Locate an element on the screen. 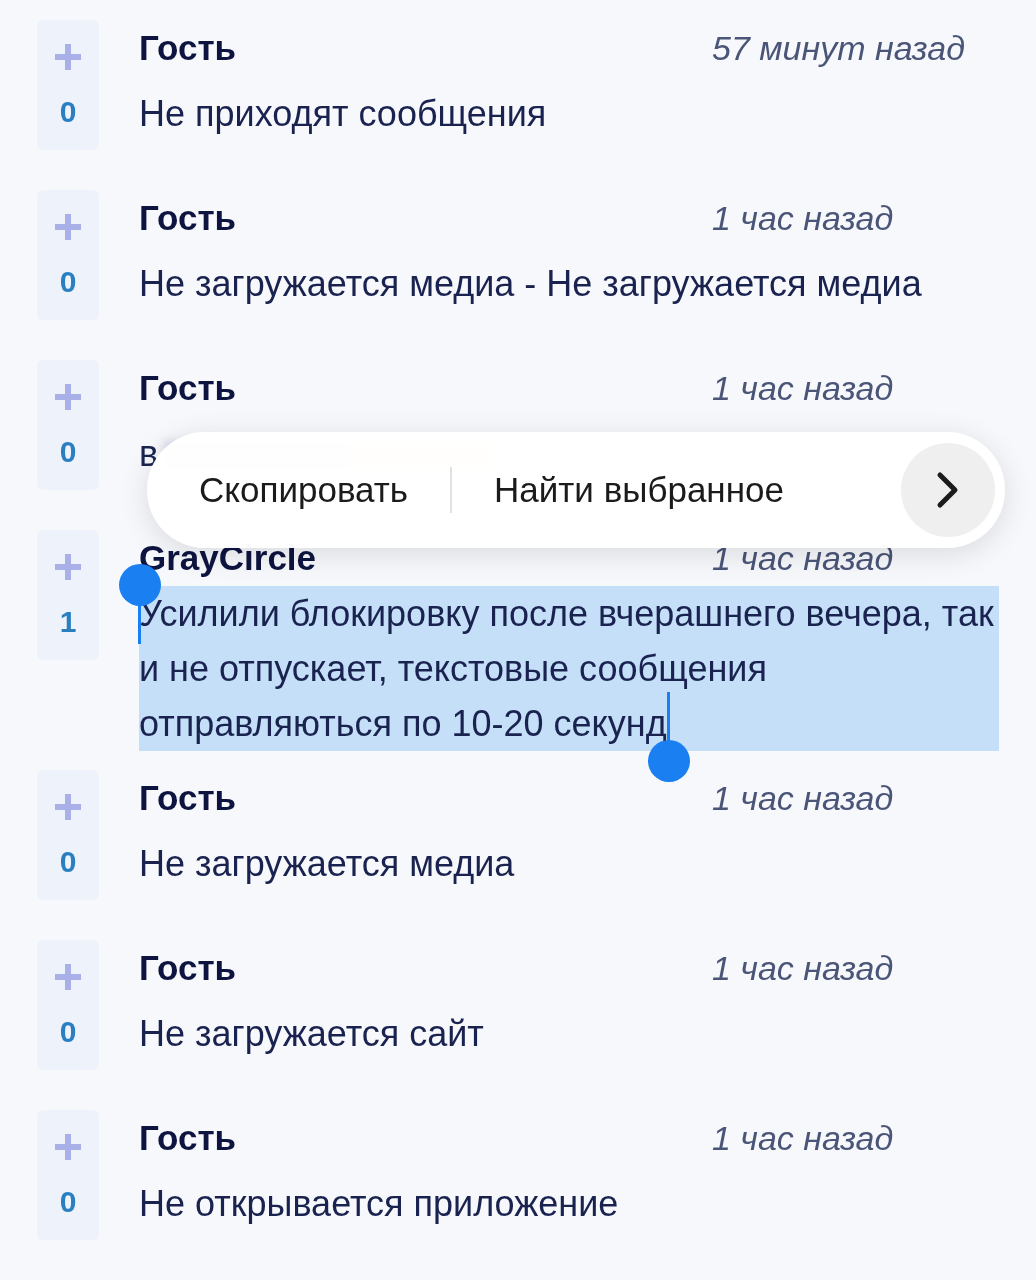 Image resolution: width=1036 pixels, height=1280 pixels. post-message: Не загружается медиа is located at coordinates (327, 864).